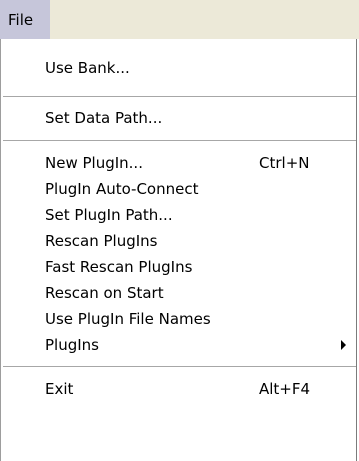  I want to click on menu-item-new-plugin: New PlugIn... Ctrl+N, so click(178, 163).